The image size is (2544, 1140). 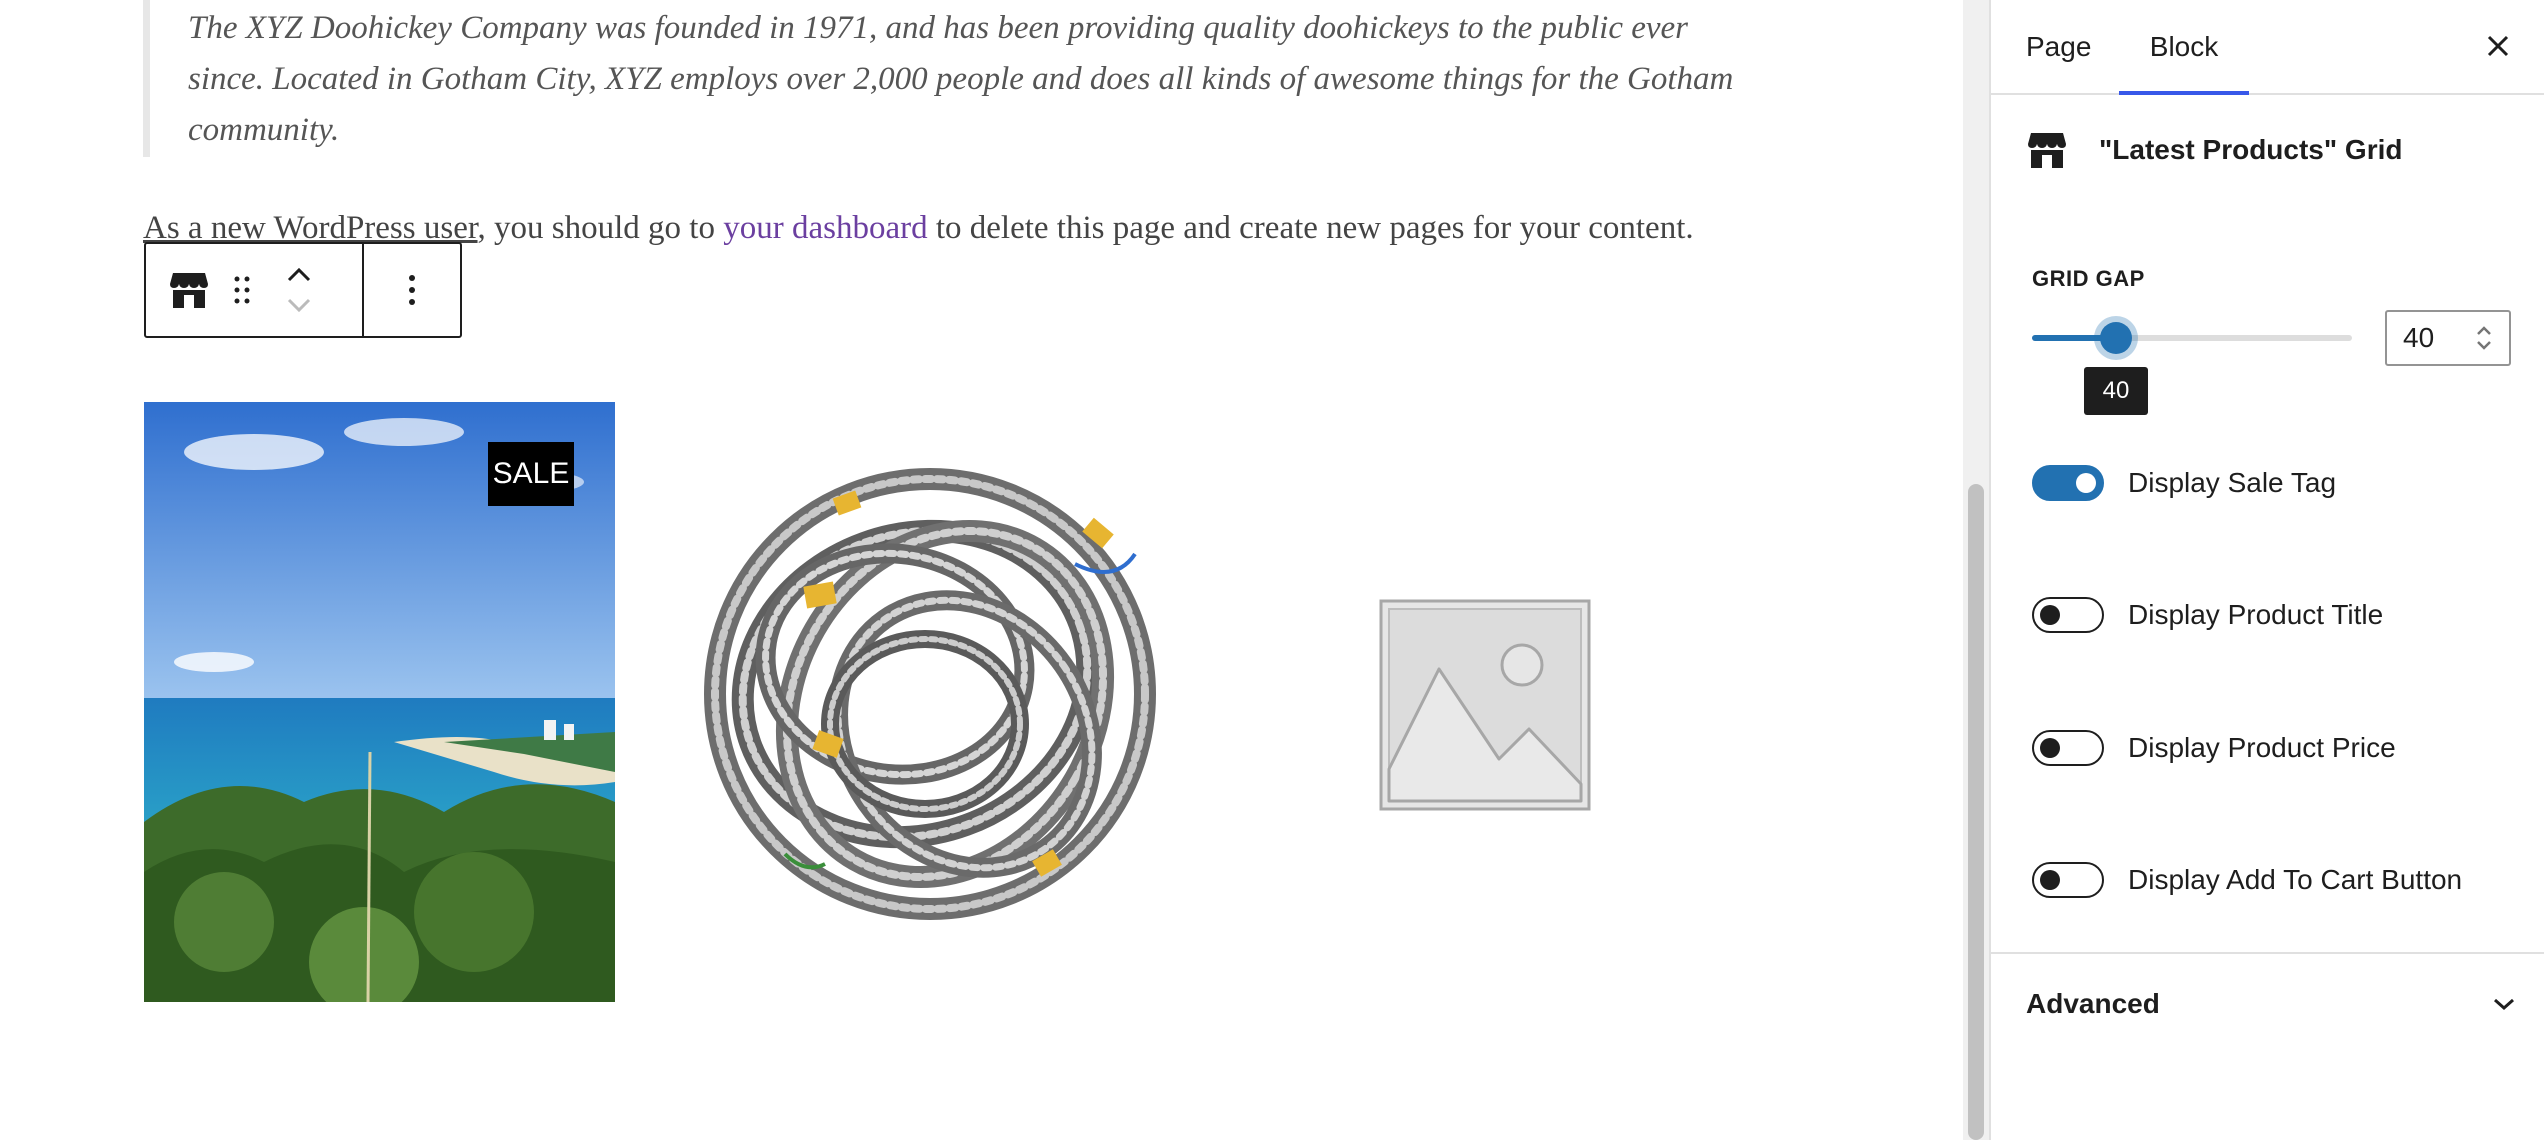 I want to click on grid-gap-spin-buttons, so click(x=2484, y=338).